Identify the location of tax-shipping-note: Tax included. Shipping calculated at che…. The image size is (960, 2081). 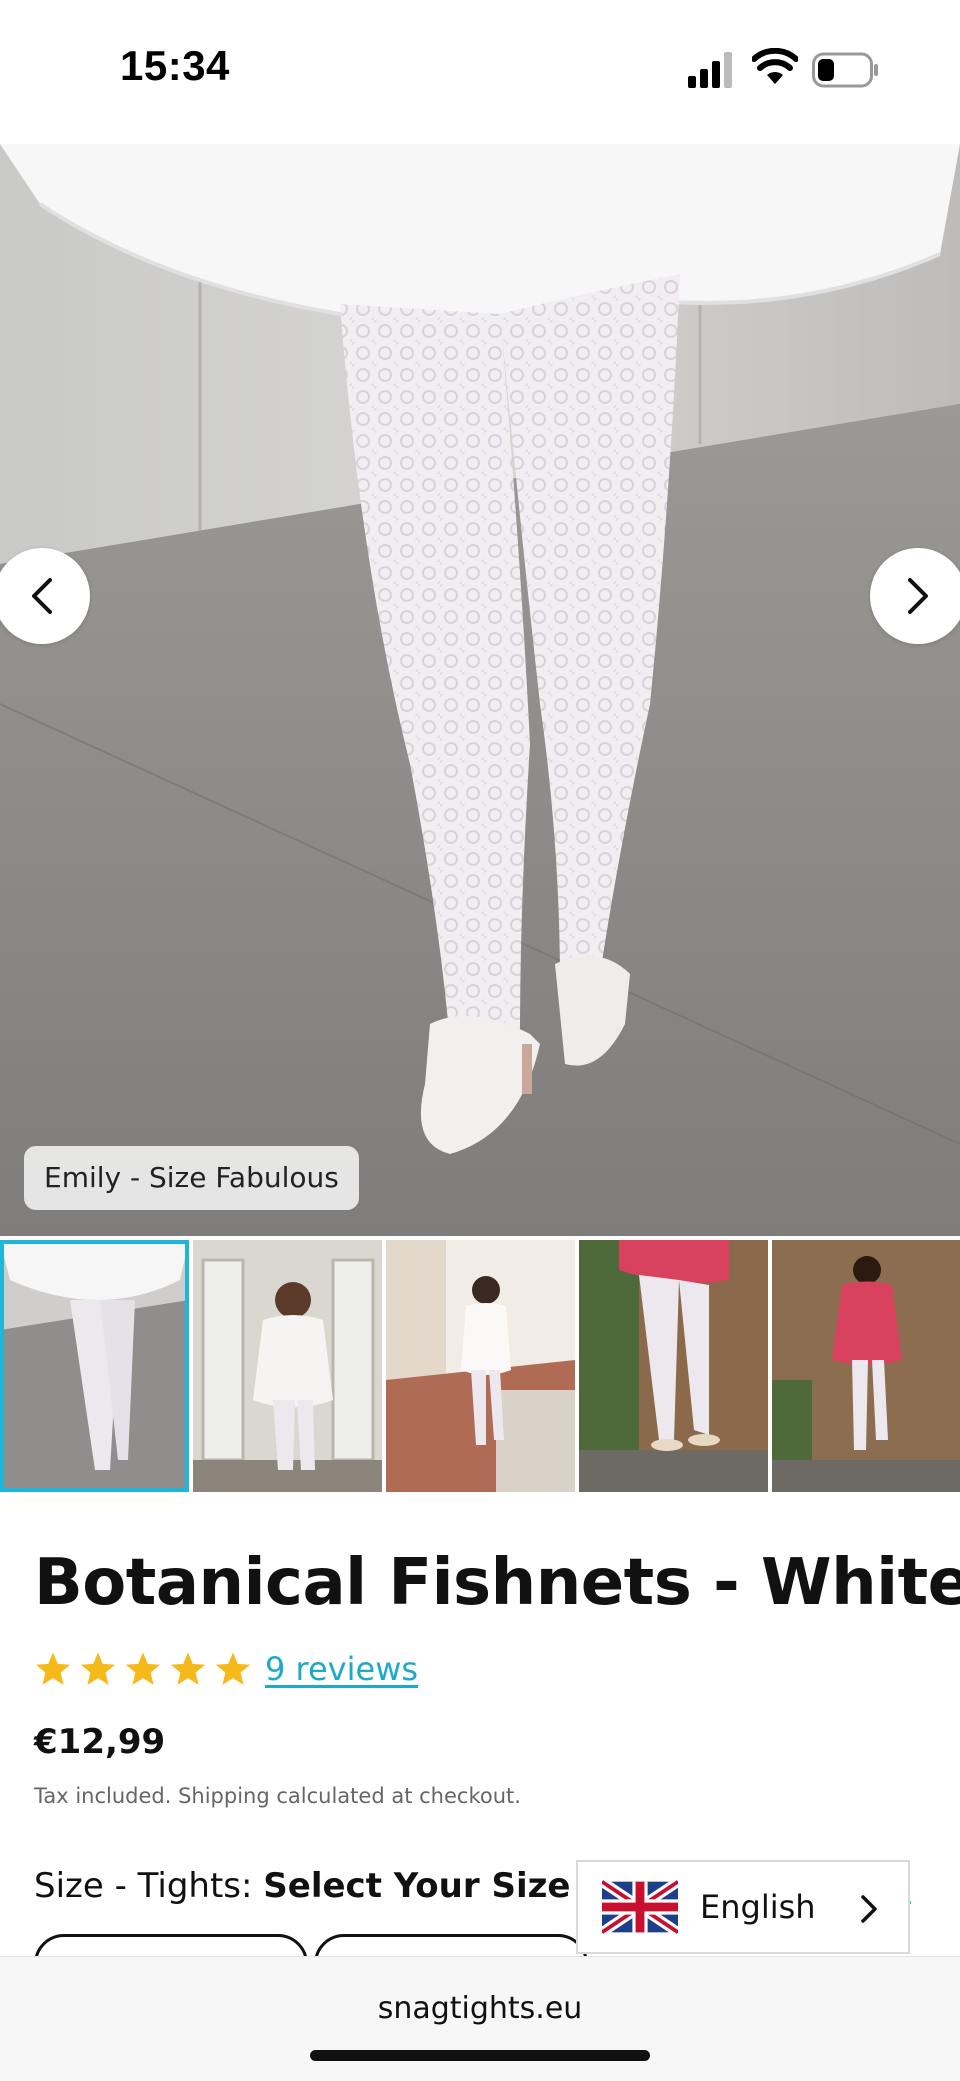
(277, 1796).